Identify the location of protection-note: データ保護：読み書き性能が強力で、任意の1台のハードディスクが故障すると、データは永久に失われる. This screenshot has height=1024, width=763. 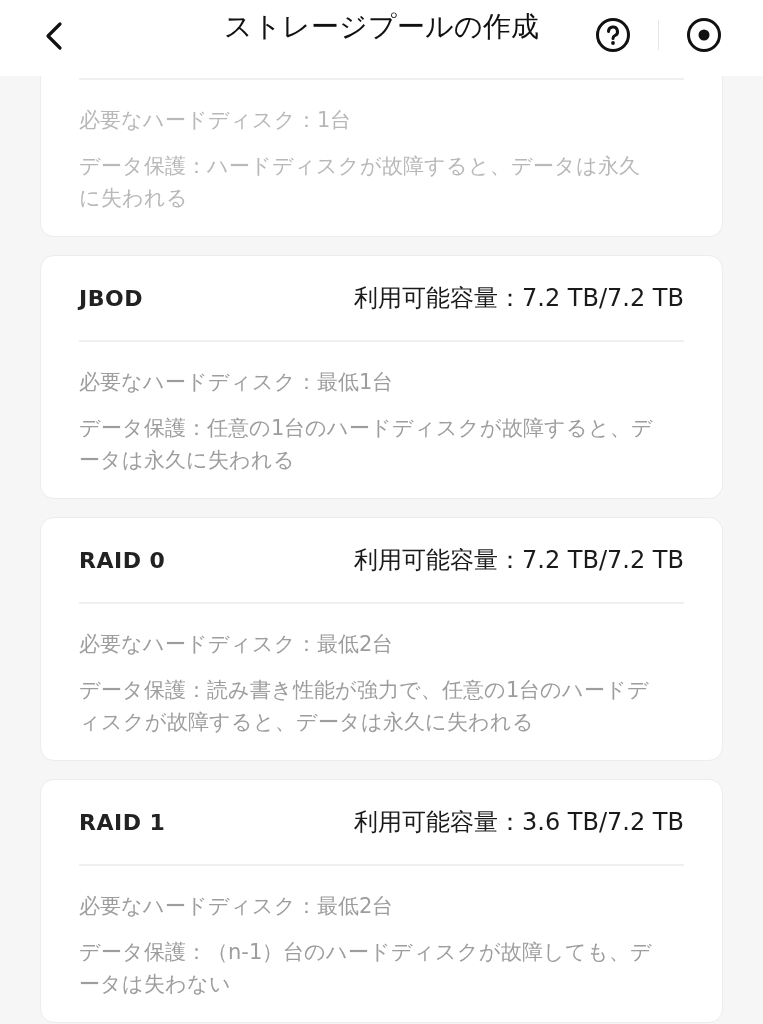
(365, 706).